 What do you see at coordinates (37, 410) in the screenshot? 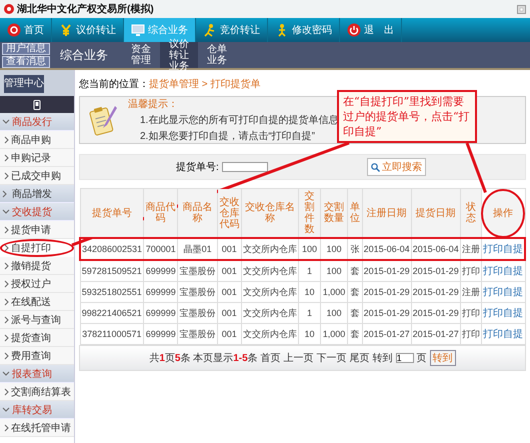
I see `sidebar-group: 库转交易` at bounding box center [37, 410].